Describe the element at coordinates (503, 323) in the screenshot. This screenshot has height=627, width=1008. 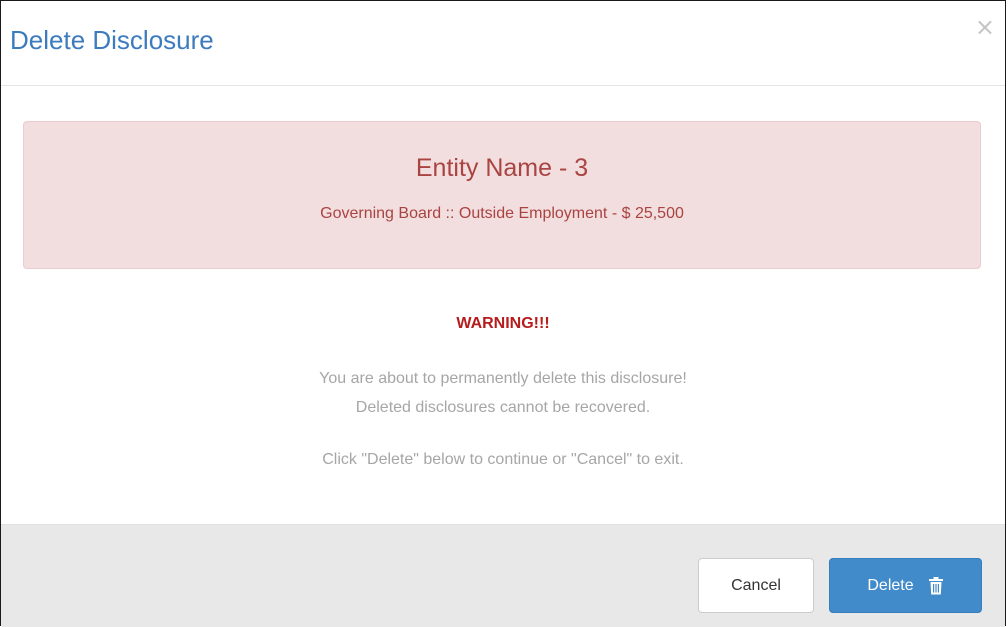
I see `warning-heading: WARNING!!!` at that location.